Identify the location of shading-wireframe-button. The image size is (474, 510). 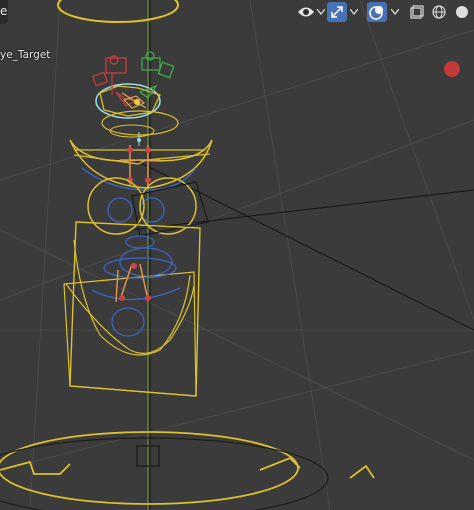
(439, 12).